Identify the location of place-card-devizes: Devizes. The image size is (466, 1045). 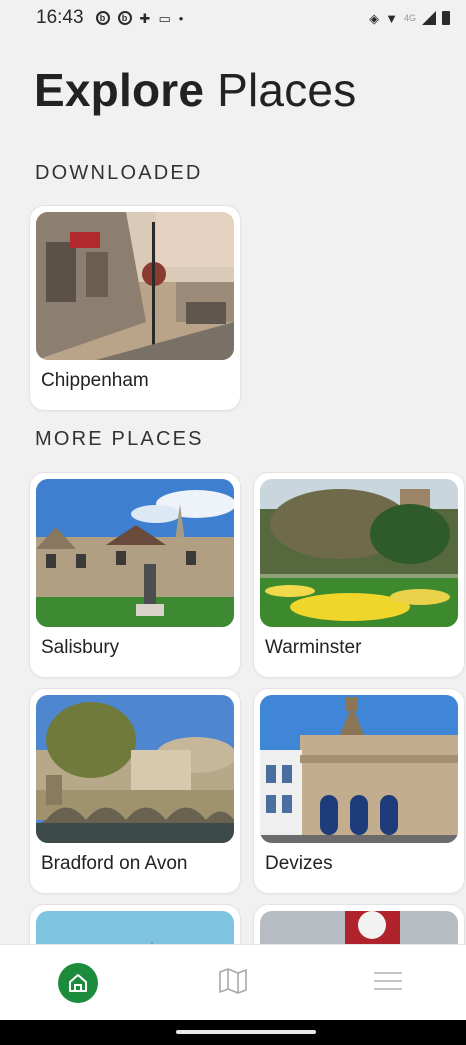
(359, 791).